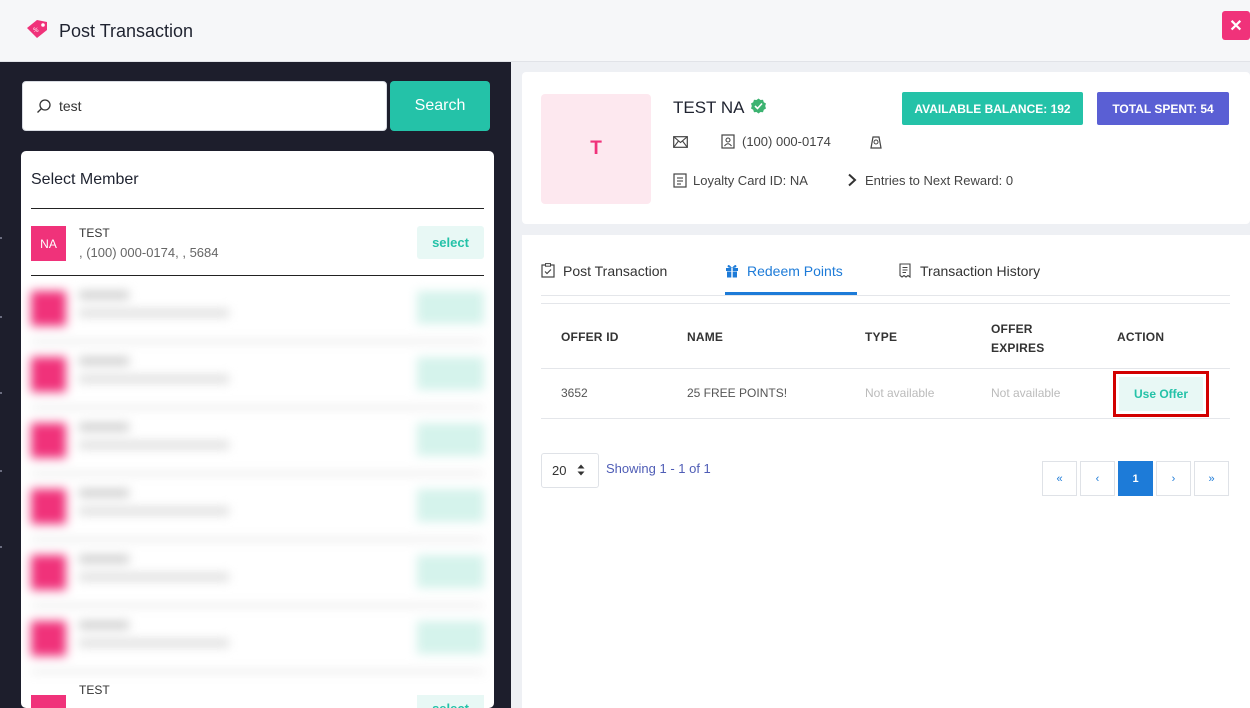 The image size is (1250, 708). I want to click on modal-header: % Post Transaction ✕, so click(625, 31).